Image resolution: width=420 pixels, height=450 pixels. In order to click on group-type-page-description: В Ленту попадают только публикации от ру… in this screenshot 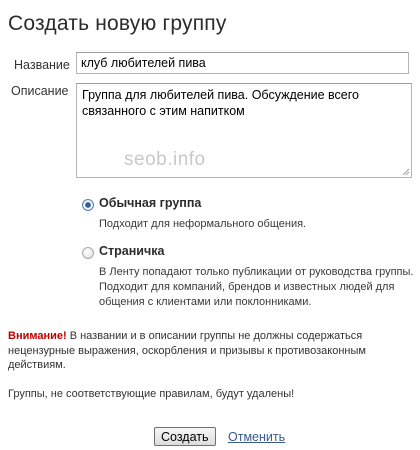, I will do `click(259, 287)`.